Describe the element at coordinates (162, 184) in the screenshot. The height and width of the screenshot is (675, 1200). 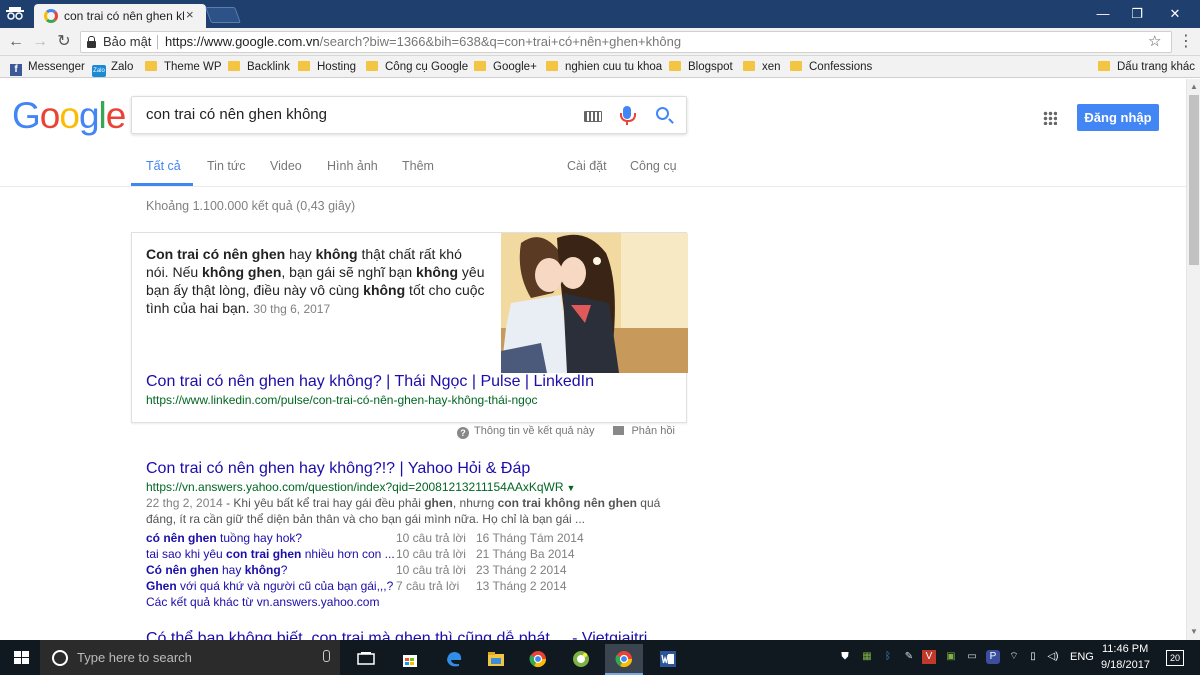
I see `active-tab-indicator` at that location.